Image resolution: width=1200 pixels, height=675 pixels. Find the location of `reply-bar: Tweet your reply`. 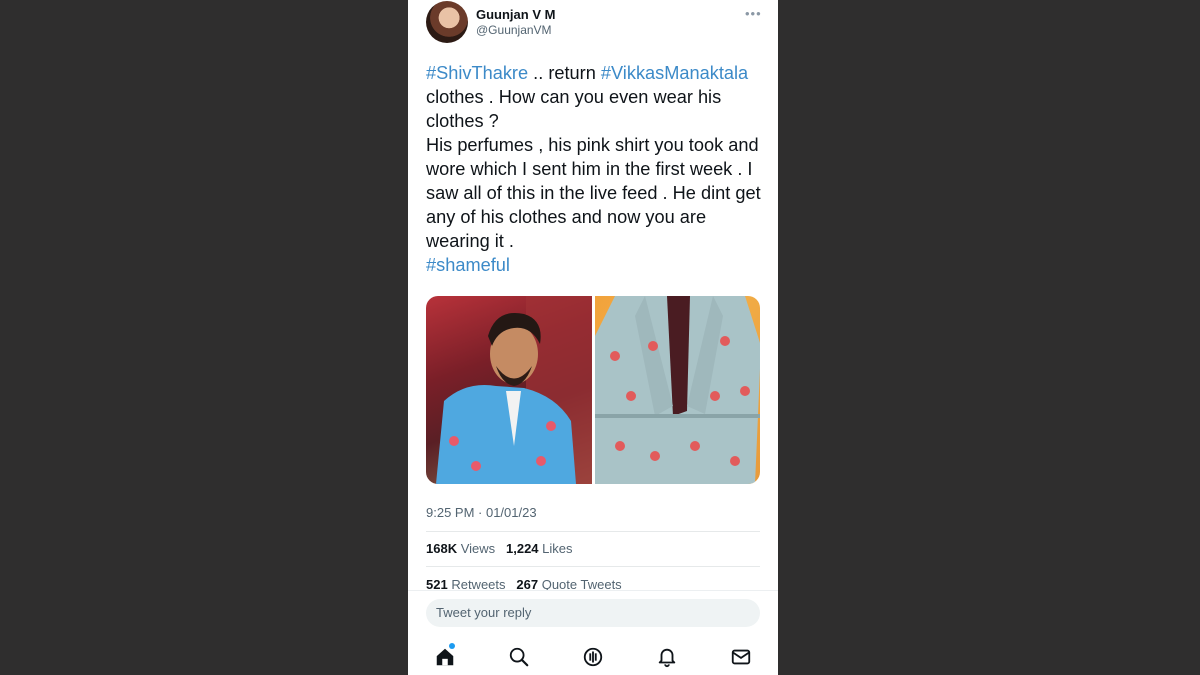

reply-bar: Tweet your reply is located at coordinates (593, 632).